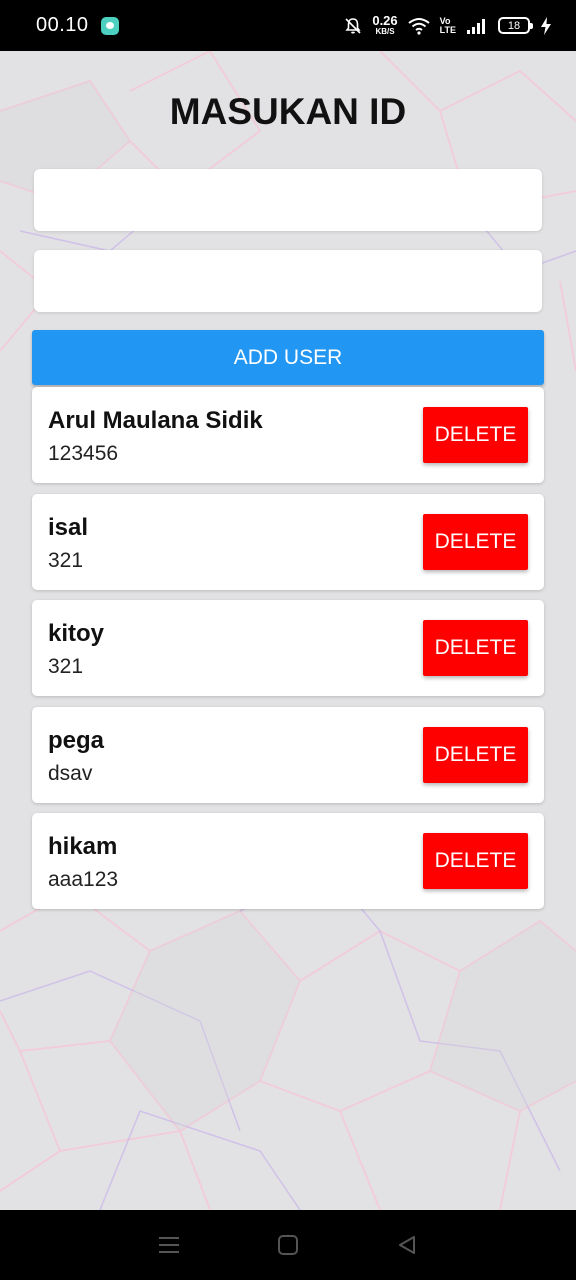 This screenshot has height=1280, width=576. What do you see at coordinates (546, 25) in the screenshot?
I see `charging-bolt-icon` at bounding box center [546, 25].